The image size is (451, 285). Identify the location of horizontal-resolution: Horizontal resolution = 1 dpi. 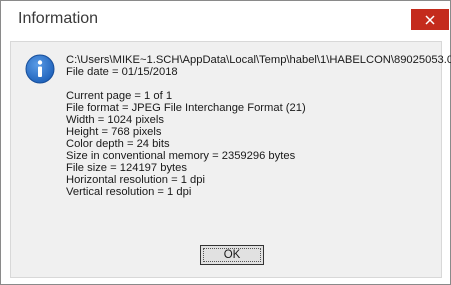
(135, 180).